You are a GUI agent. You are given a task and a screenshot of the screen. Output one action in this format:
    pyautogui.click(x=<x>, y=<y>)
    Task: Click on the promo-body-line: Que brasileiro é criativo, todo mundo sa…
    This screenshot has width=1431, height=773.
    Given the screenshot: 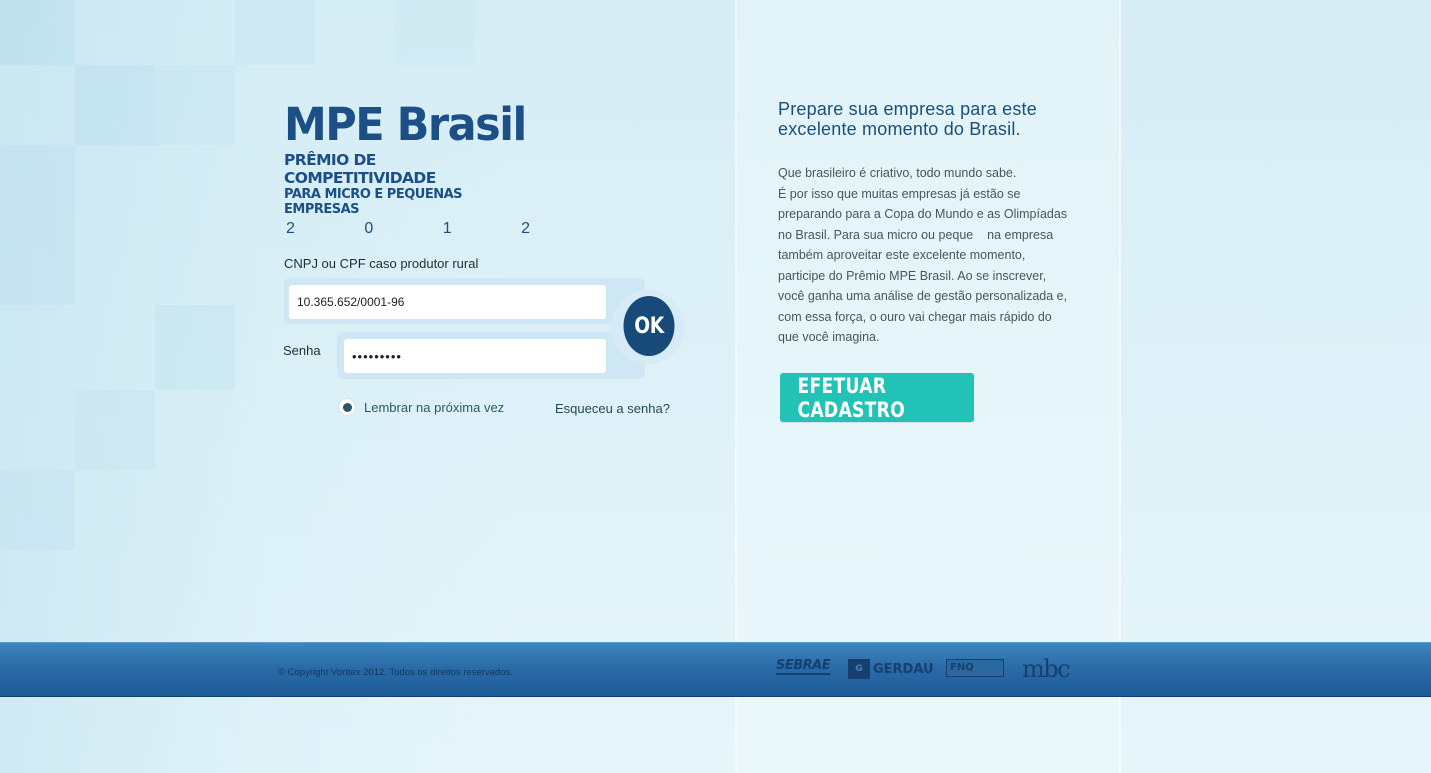 What is the action you would take?
    pyautogui.click(x=897, y=173)
    